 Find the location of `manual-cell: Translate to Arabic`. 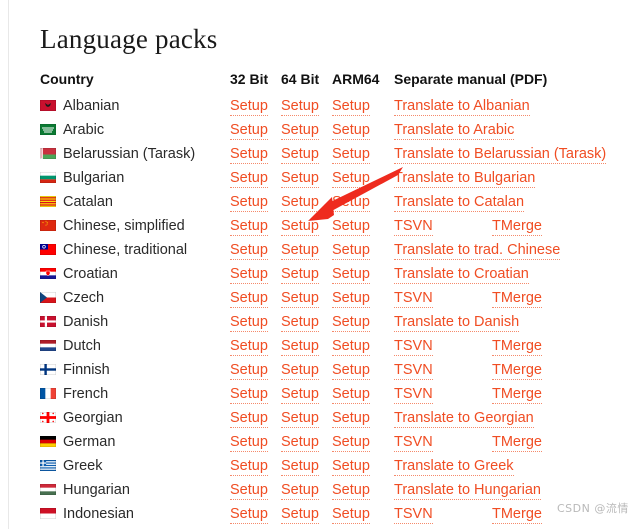

manual-cell: Translate to Arabic is located at coordinates (513, 130).